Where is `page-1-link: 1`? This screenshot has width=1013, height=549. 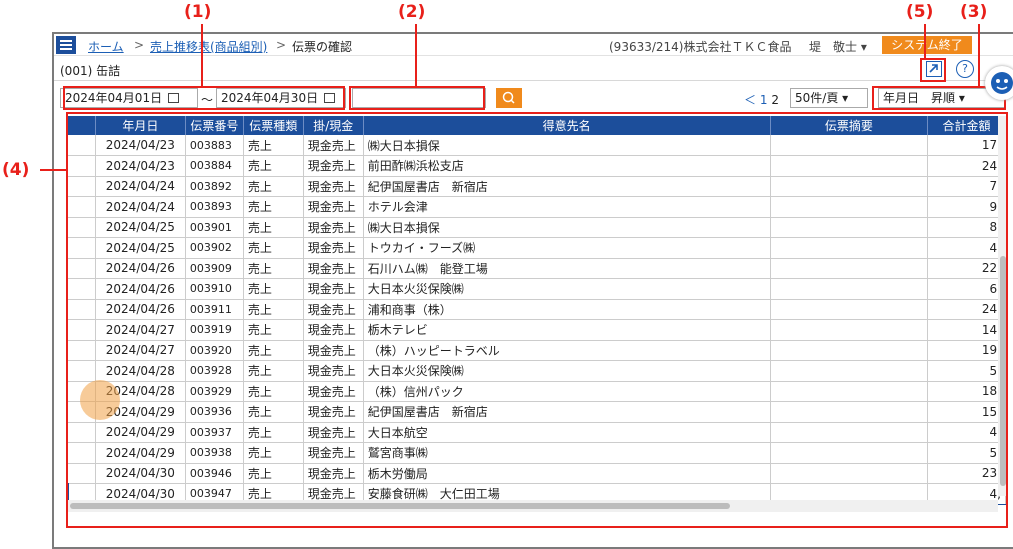
page-1-link: 1 is located at coordinates (764, 100).